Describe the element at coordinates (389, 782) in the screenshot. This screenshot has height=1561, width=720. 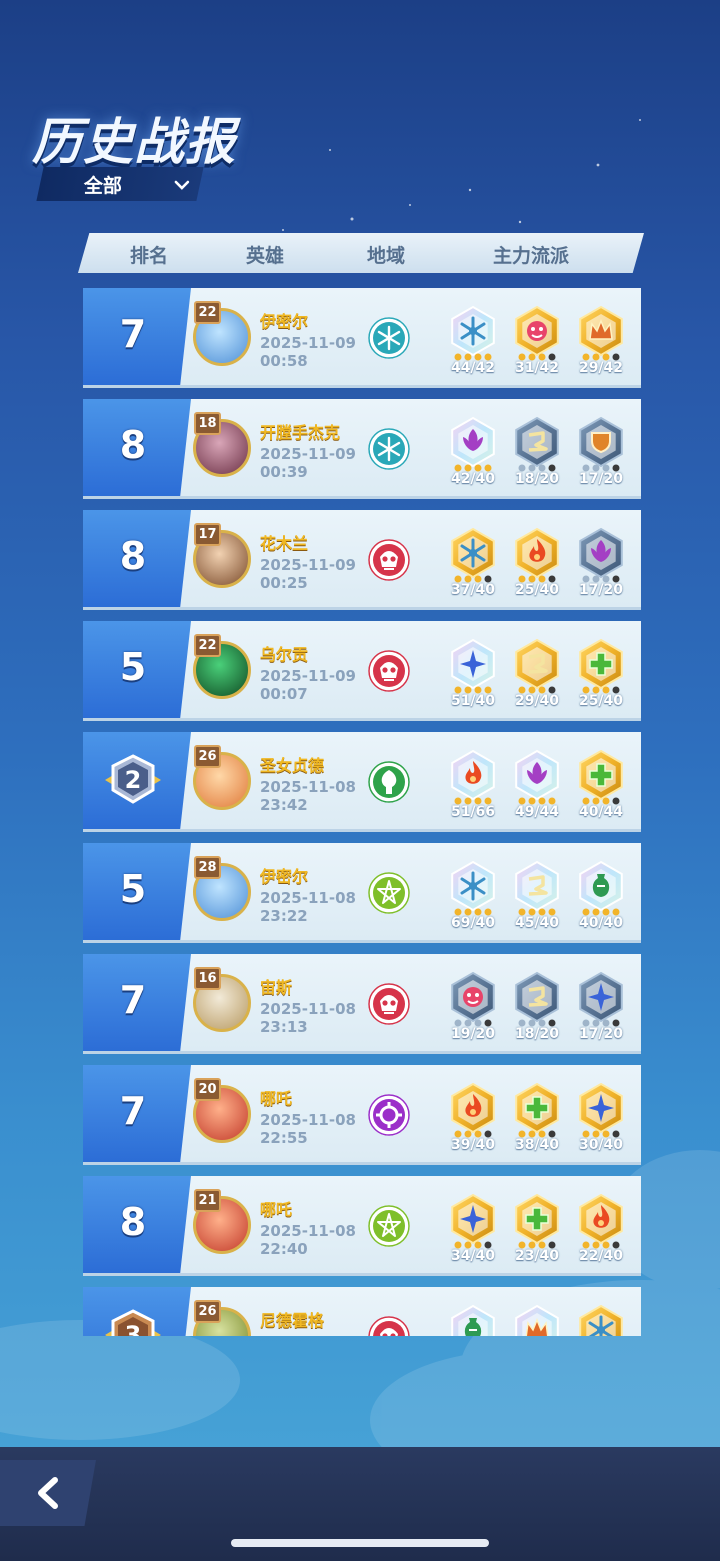
I see `region-tree-icon` at that location.